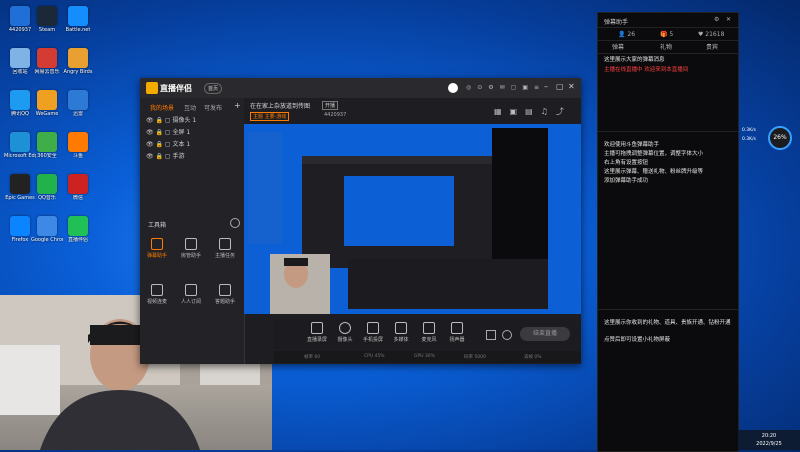 This screenshot has height=452, width=800. Describe the element at coordinates (213, 88) in the screenshot. I see `home-badge: 首页` at that location.